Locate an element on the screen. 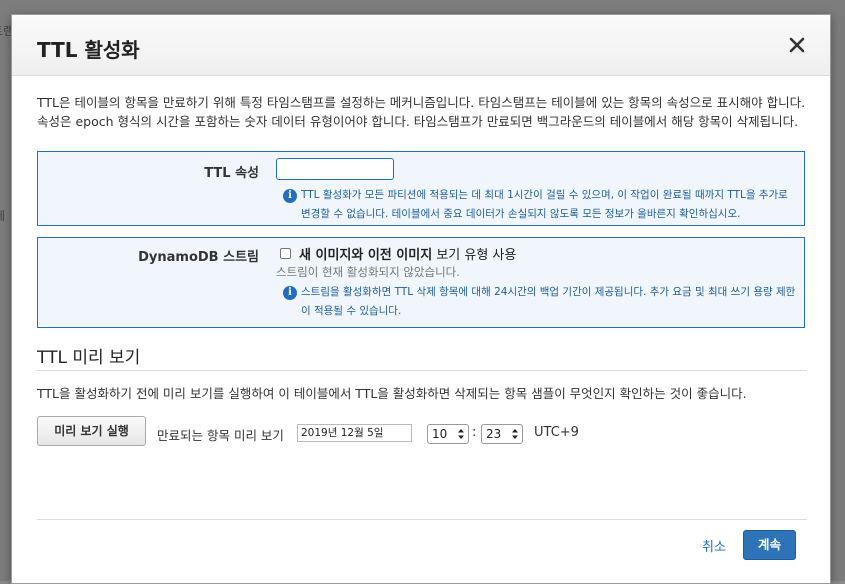 This screenshot has width=845, height=584. stream-label: DynamoDB 스트림 is located at coordinates (198, 257).